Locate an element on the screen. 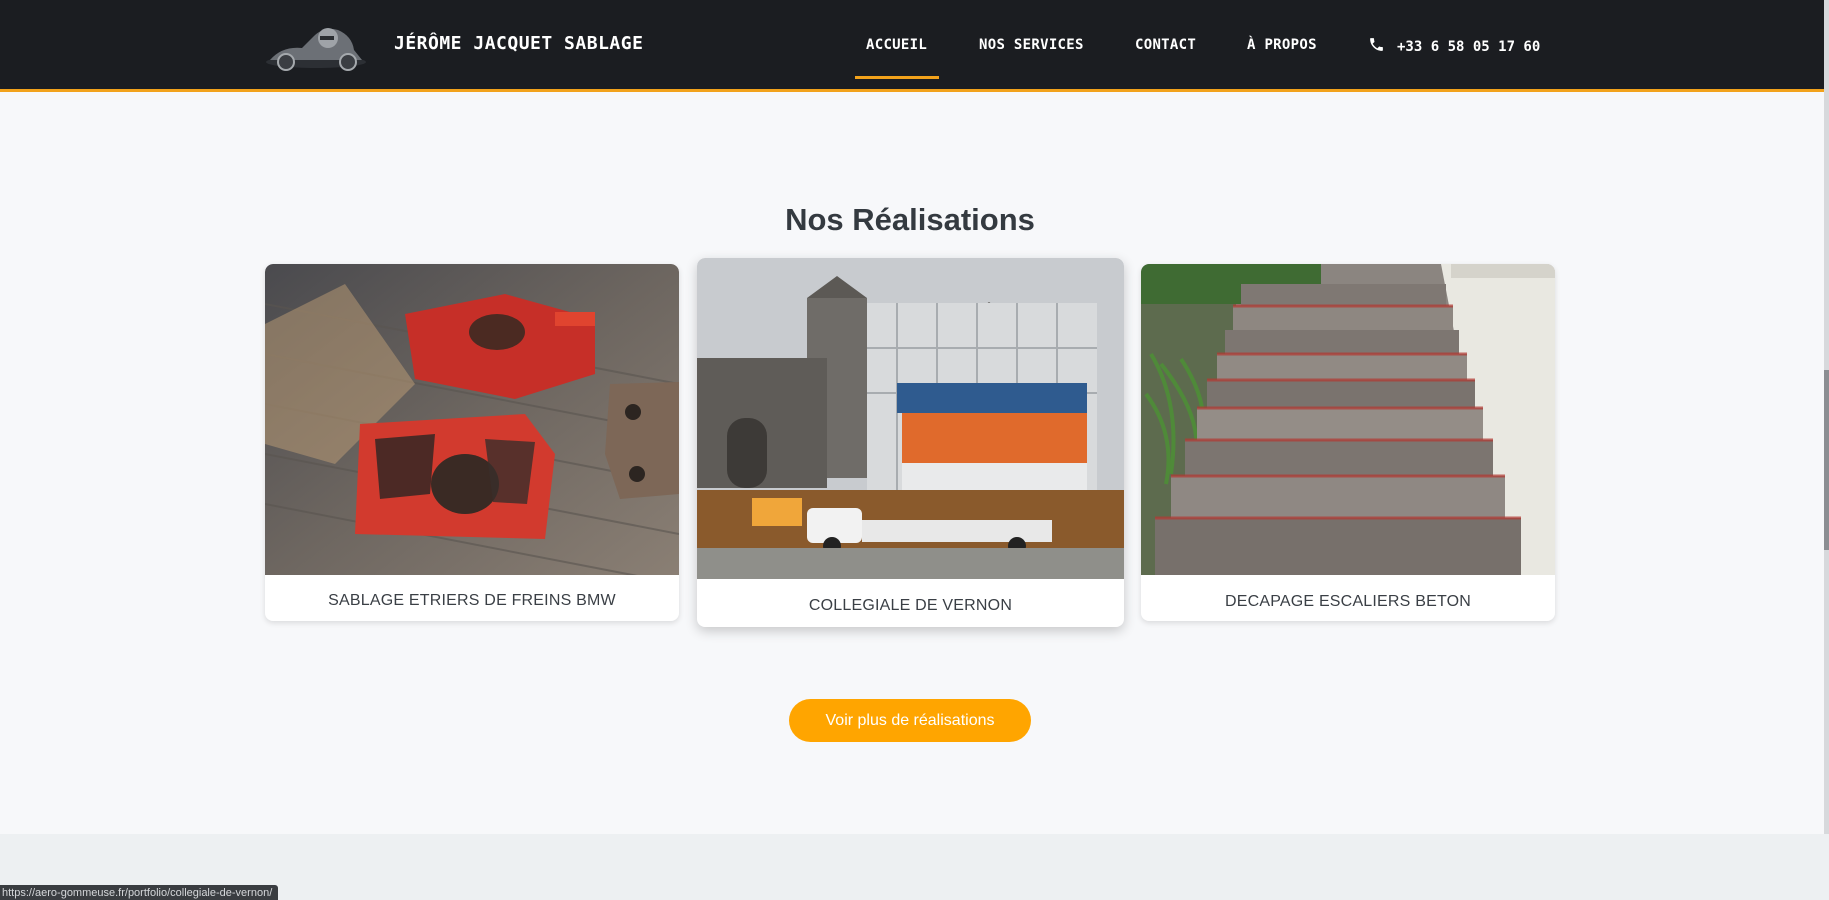  scrollbar-thumb is located at coordinates (1826, 460).